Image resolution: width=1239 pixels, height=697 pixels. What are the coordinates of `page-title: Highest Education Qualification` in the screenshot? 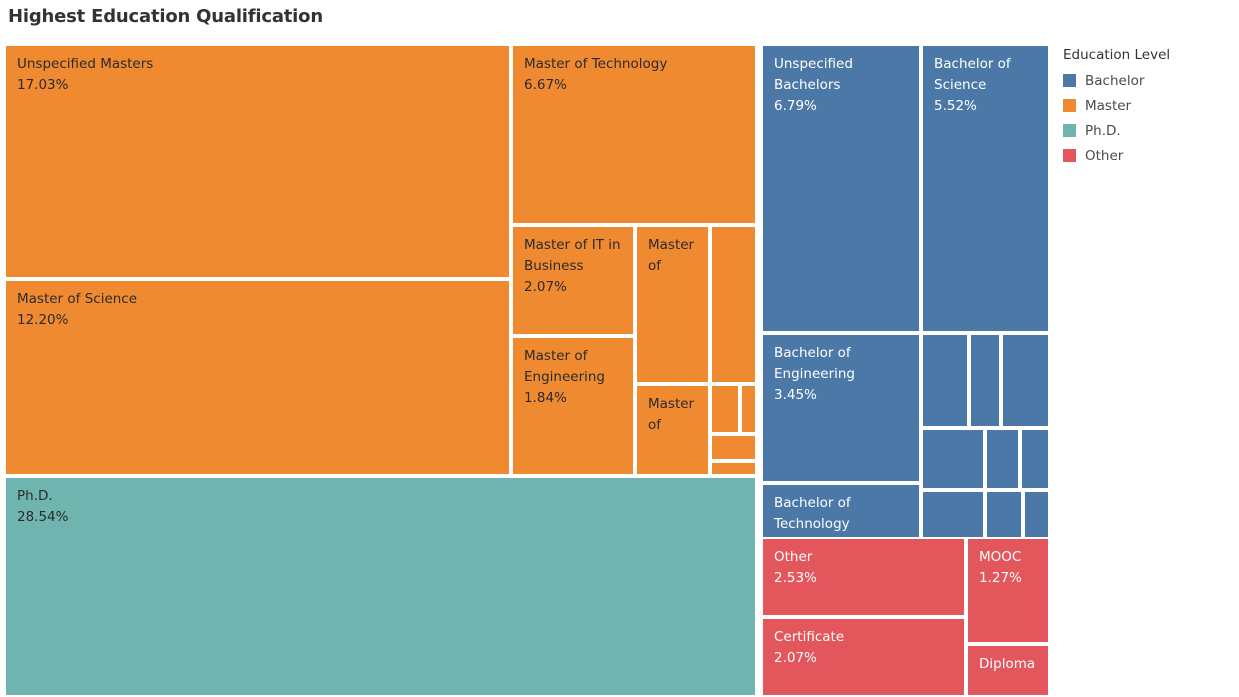 It's located at (165, 16).